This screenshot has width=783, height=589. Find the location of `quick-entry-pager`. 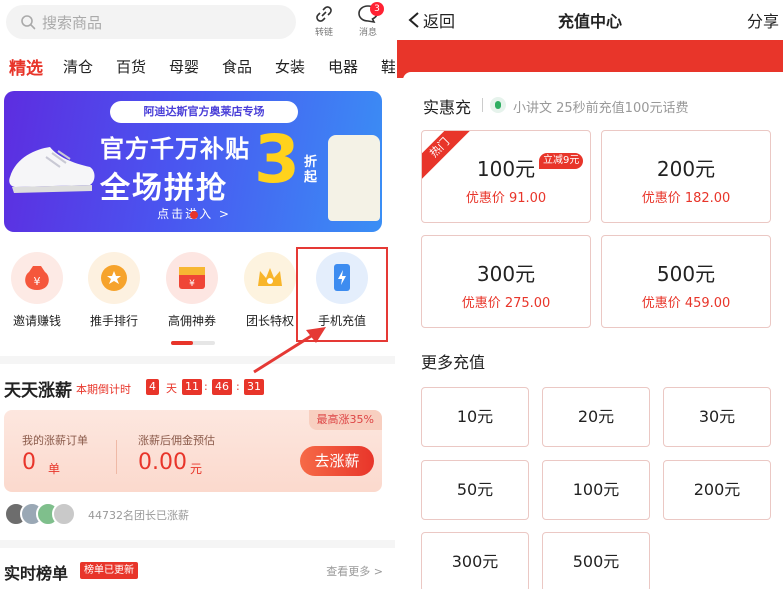

quick-entry-pager is located at coordinates (193, 343).